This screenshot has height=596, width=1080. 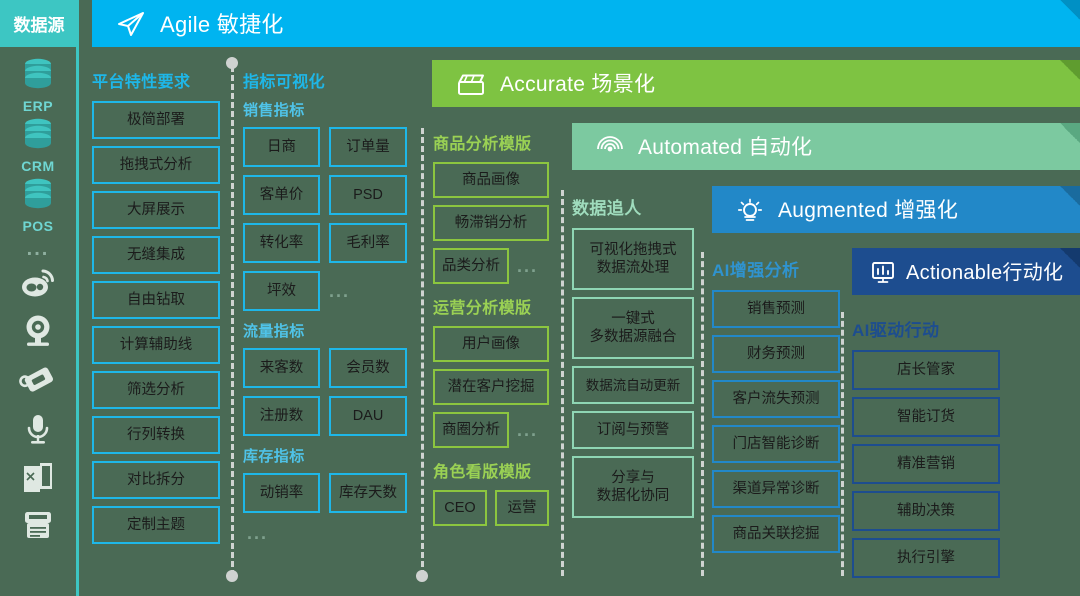 What do you see at coordinates (368, 243) in the screenshot?
I see `chip: 毛利率` at bounding box center [368, 243].